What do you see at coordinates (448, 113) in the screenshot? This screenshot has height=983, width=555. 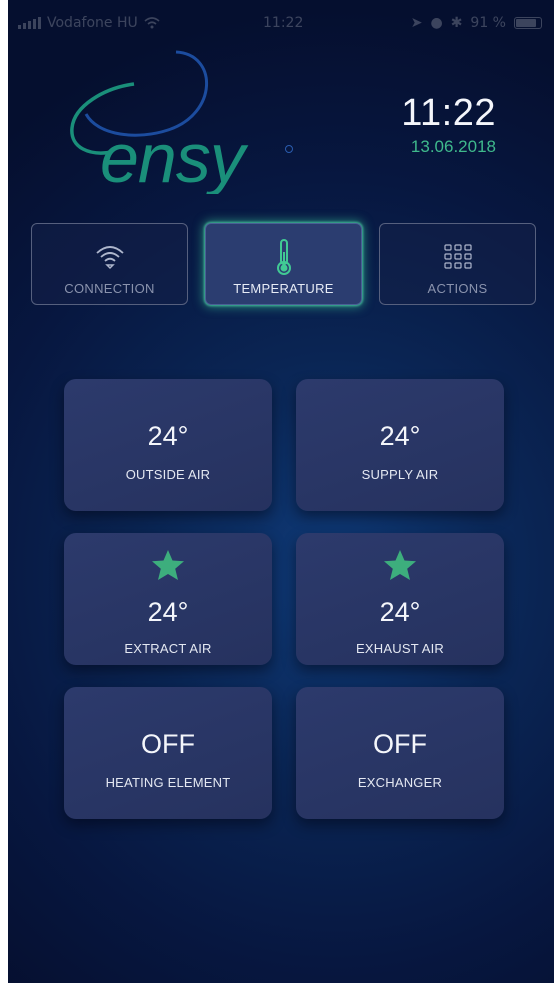 I see `clock-time: 11:22` at bounding box center [448, 113].